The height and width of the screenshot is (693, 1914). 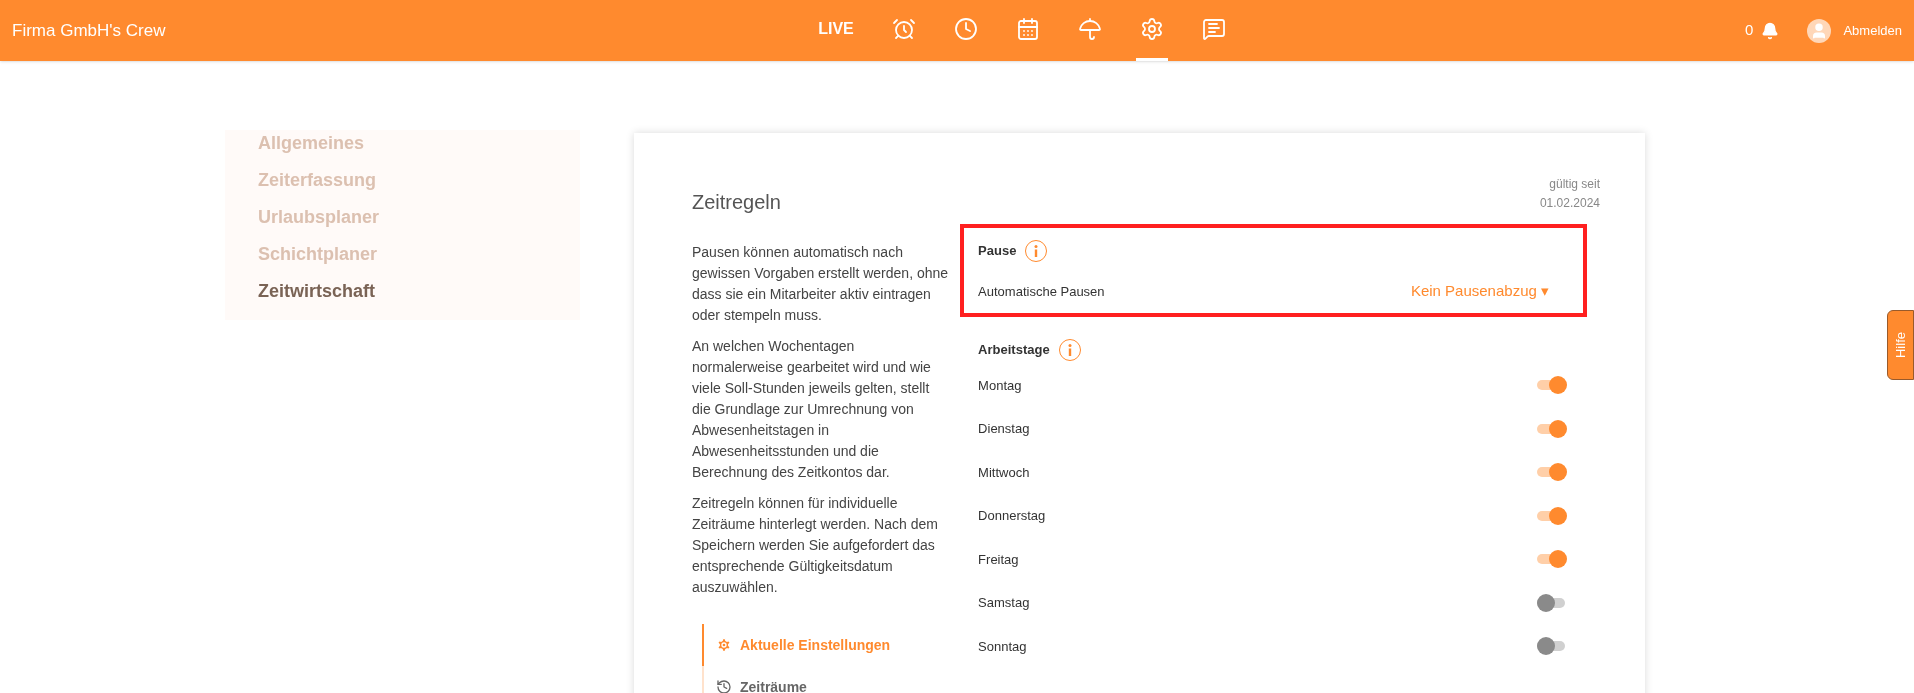 I want to click on weekday-label: Samstag, so click(x=1004, y=603).